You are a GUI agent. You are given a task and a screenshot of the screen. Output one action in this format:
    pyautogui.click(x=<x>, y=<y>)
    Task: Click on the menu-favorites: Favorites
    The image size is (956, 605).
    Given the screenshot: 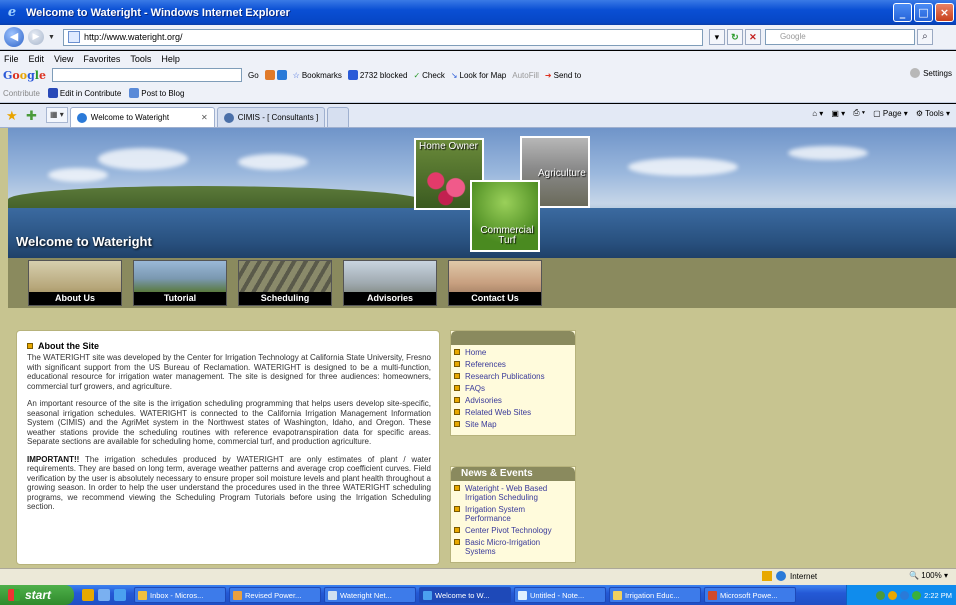 What is the action you would take?
    pyautogui.click(x=101, y=59)
    